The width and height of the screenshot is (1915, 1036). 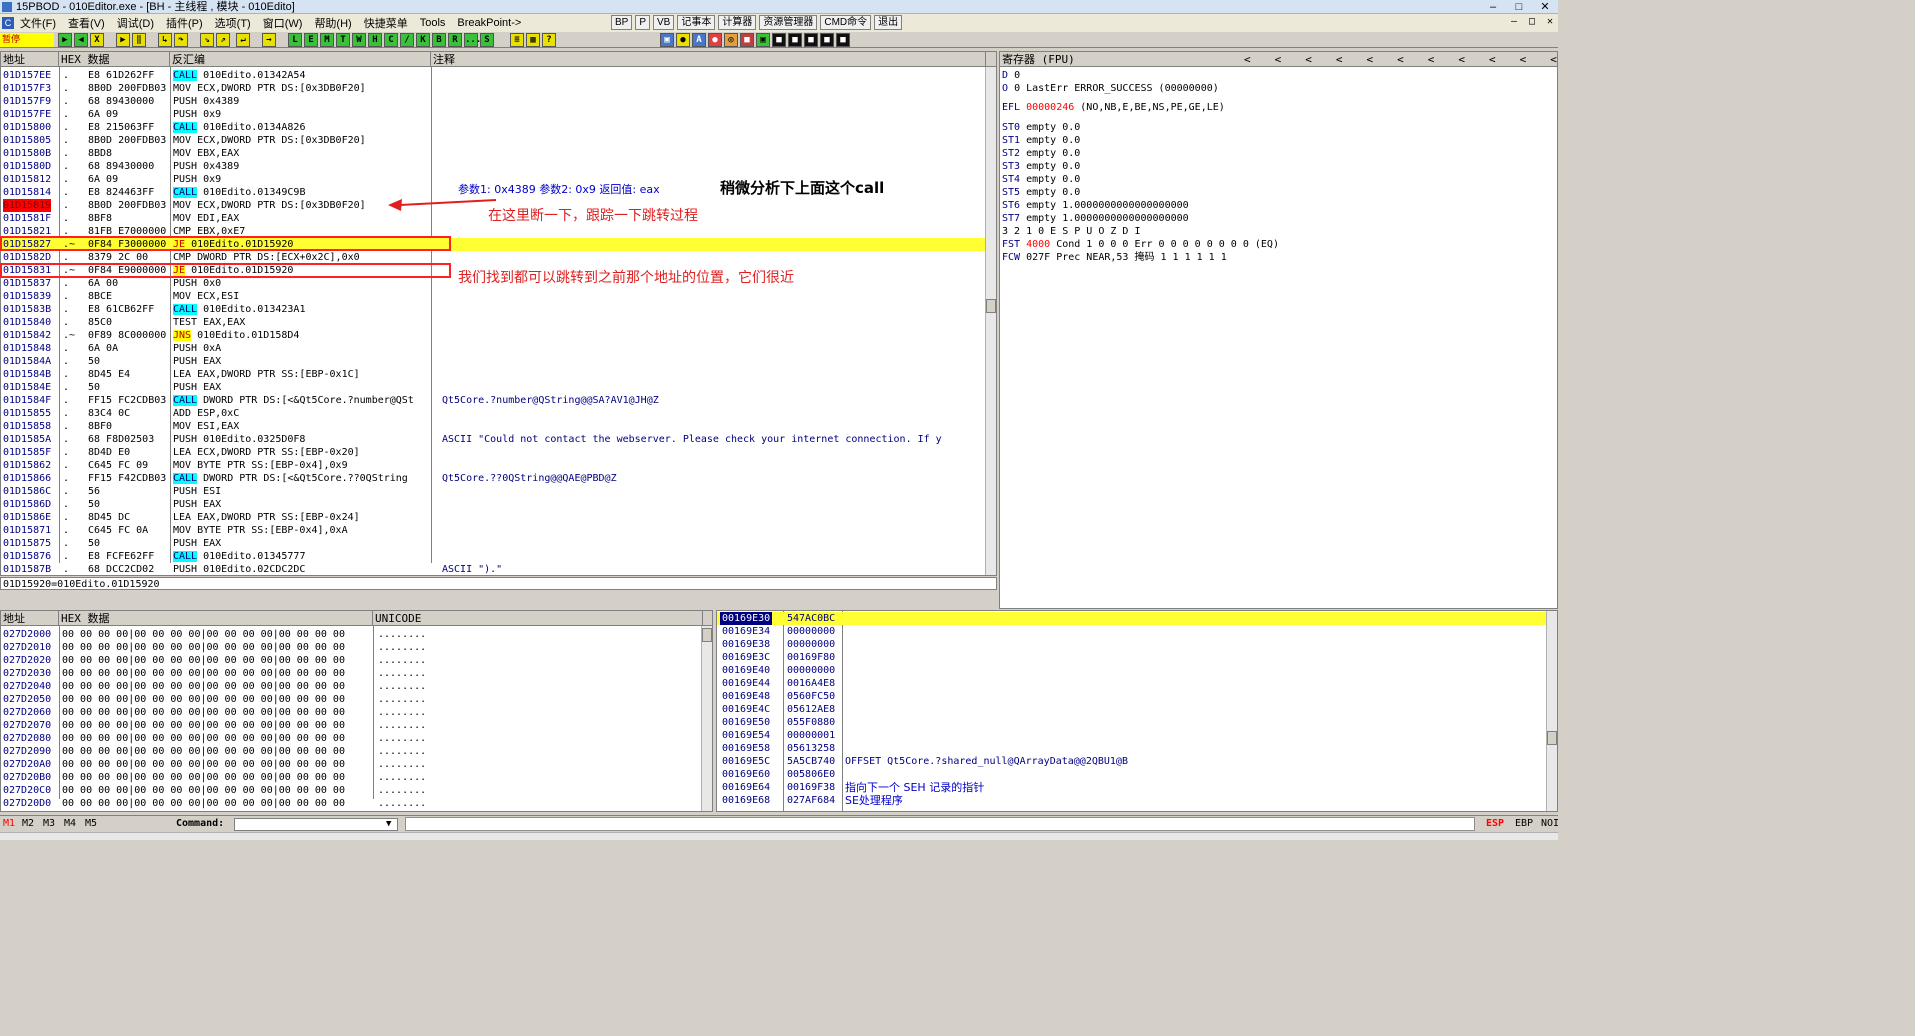 What do you see at coordinates (386, 23) in the screenshot?
I see `menu-quick: 快捷菜单` at bounding box center [386, 23].